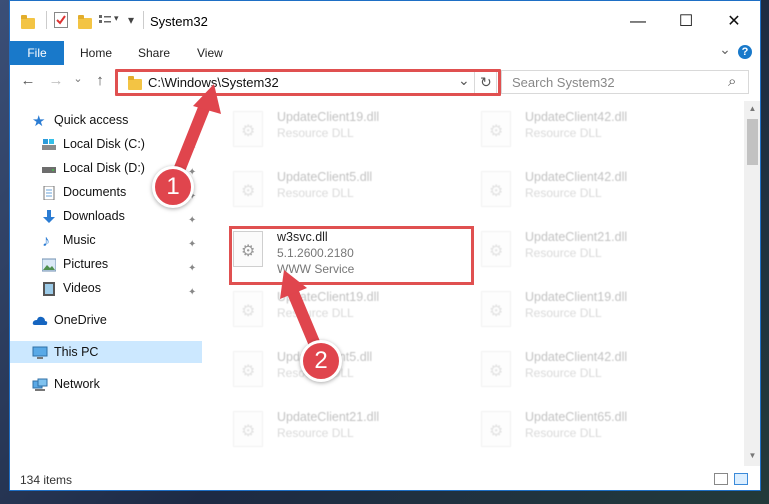  What do you see at coordinates (245, 221) in the screenshot?
I see `annotation-arrows` at bounding box center [245, 221].